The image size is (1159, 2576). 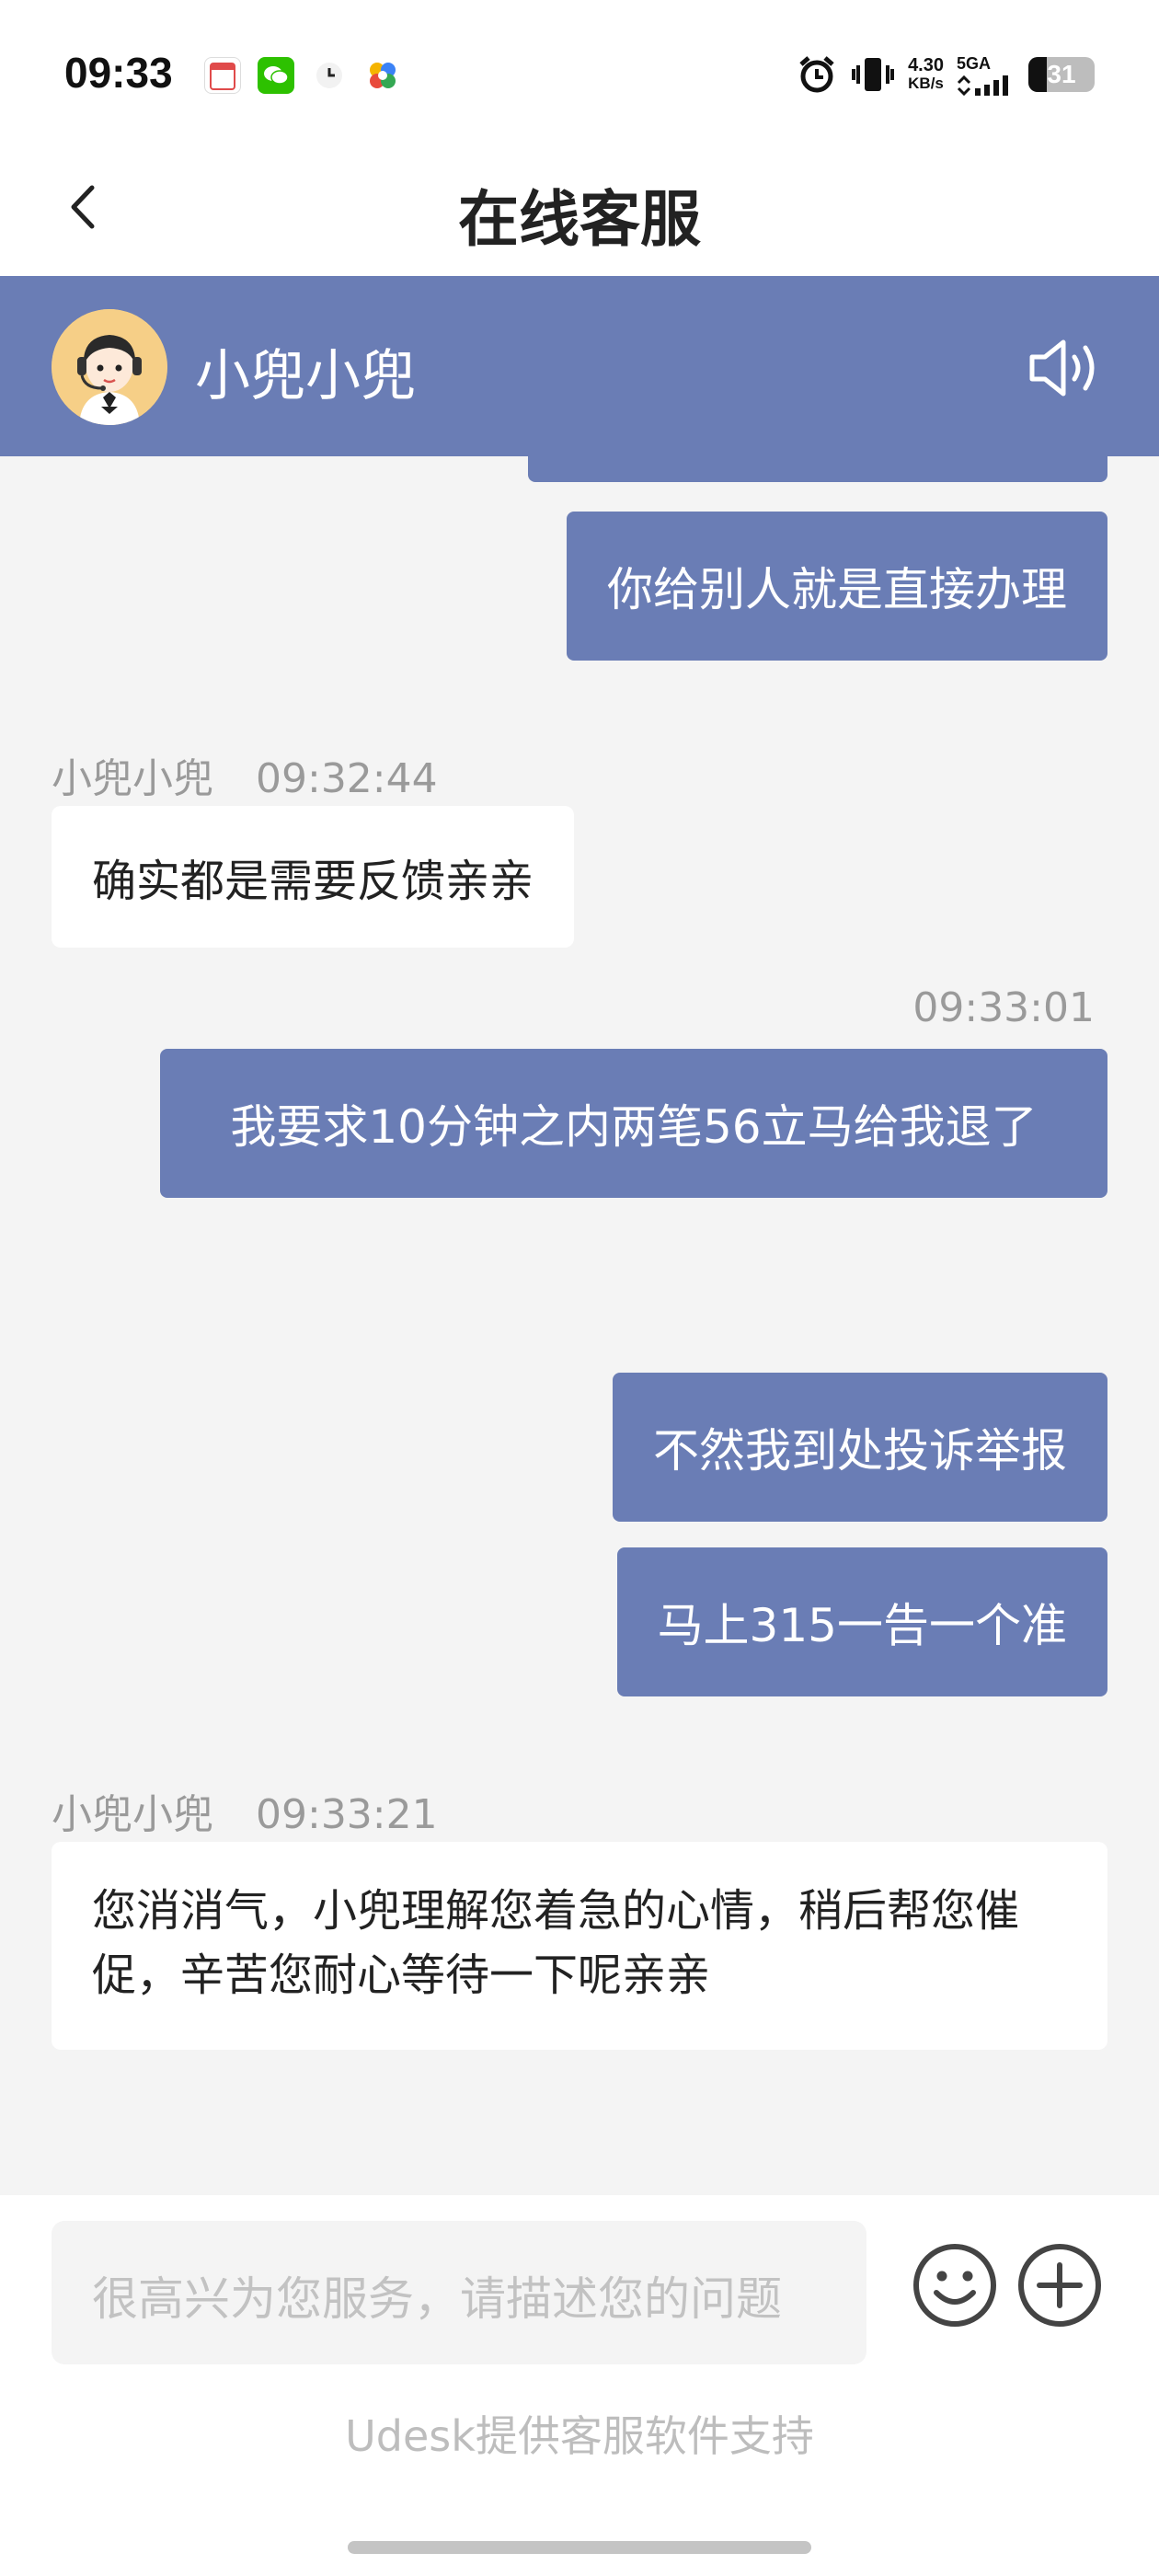 I want to click on network-speed-unit: KB/s, so click(x=926, y=83).